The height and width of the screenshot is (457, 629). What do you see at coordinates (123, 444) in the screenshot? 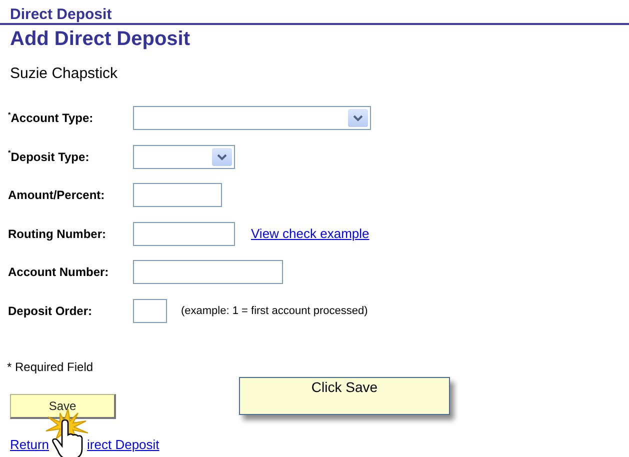
I see `return-link: irect Deposit` at bounding box center [123, 444].